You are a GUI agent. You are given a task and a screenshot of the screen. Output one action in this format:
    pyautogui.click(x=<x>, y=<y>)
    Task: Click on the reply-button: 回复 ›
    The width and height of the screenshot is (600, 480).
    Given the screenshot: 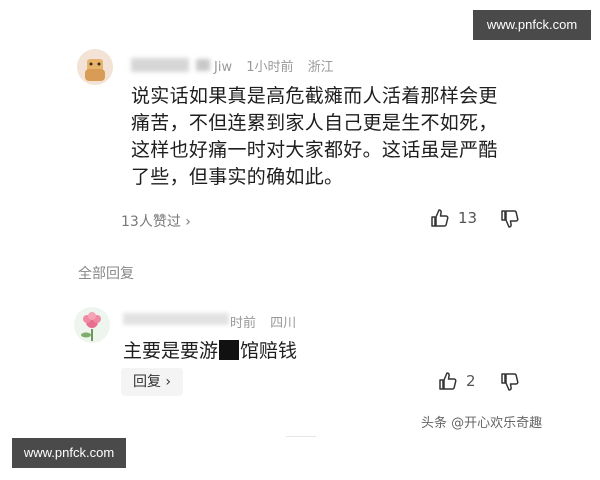 What is the action you would take?
    pyautogui.click(x=152, y=382)
    